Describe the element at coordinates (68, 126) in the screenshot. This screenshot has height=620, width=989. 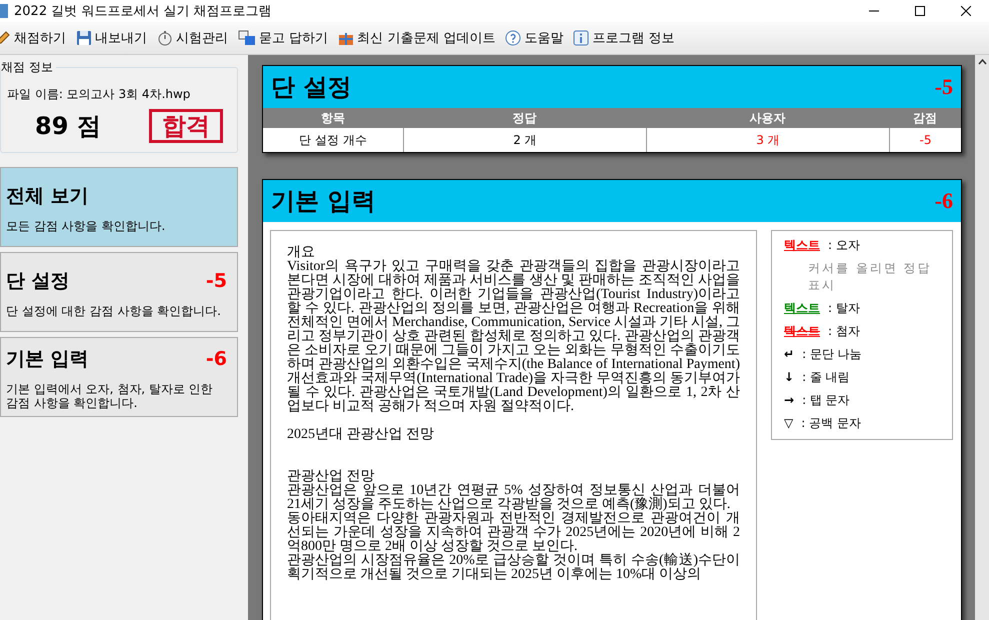
I see `score: 89 점` at that location.